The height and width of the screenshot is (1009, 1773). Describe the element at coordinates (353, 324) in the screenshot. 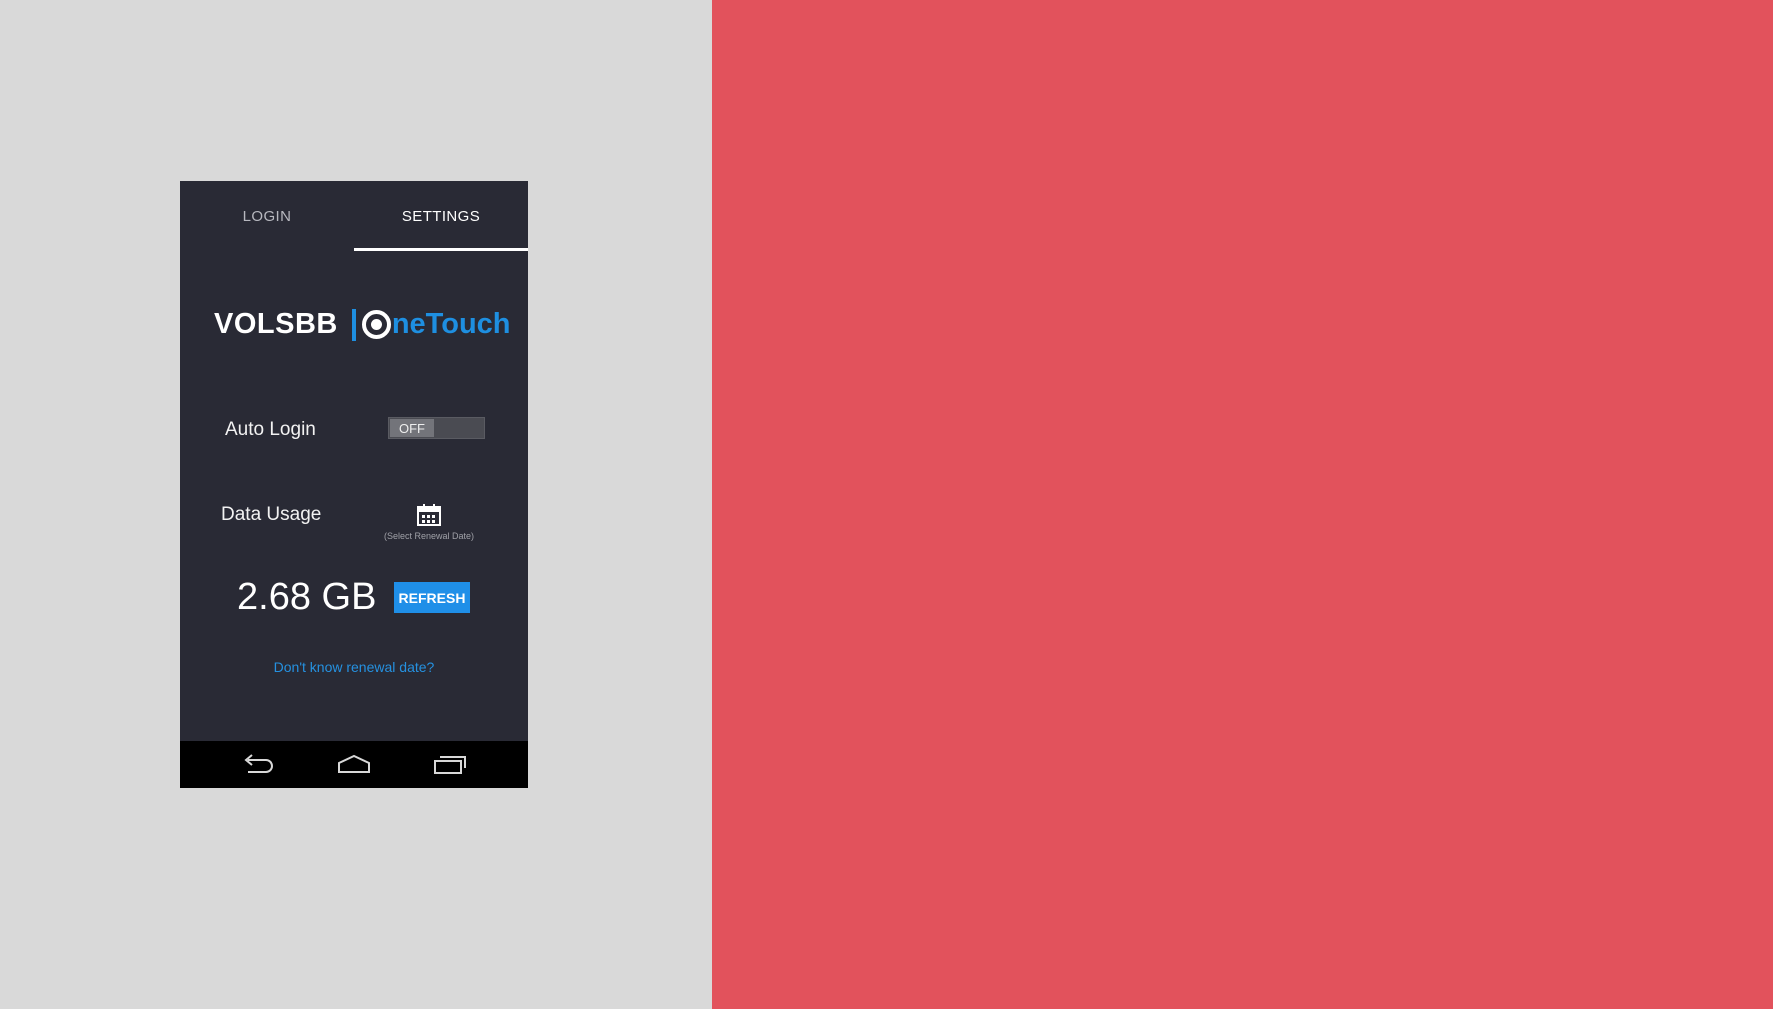

I see `logo-divider` at that location.